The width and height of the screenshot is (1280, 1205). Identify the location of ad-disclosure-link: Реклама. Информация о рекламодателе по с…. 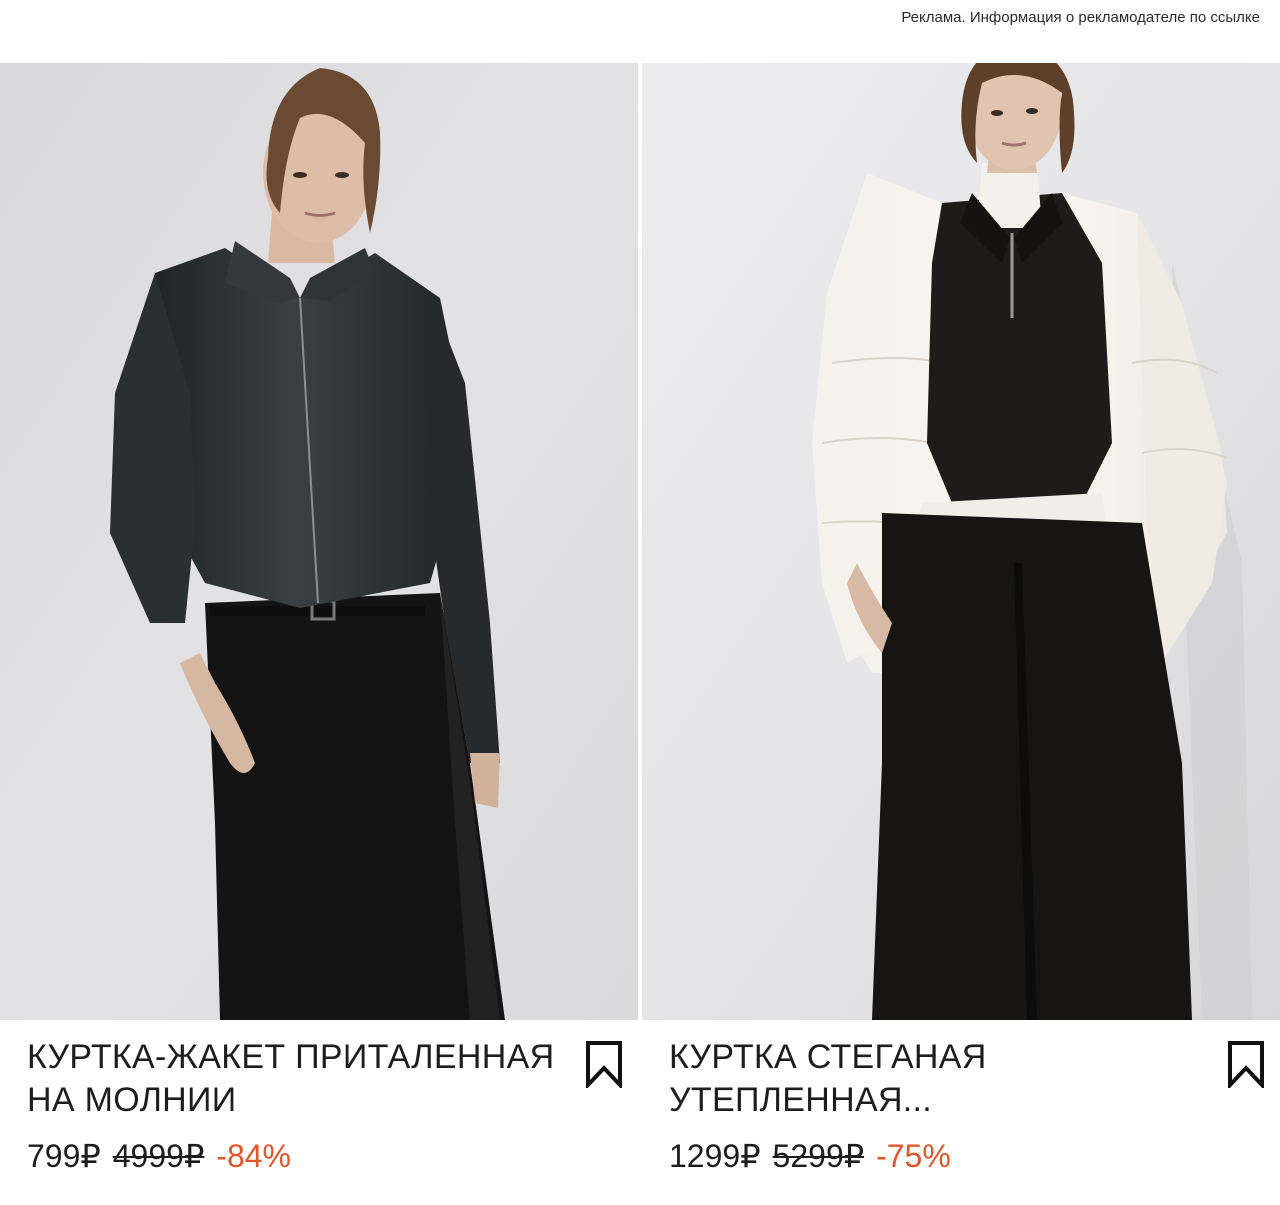
(1080, 17).